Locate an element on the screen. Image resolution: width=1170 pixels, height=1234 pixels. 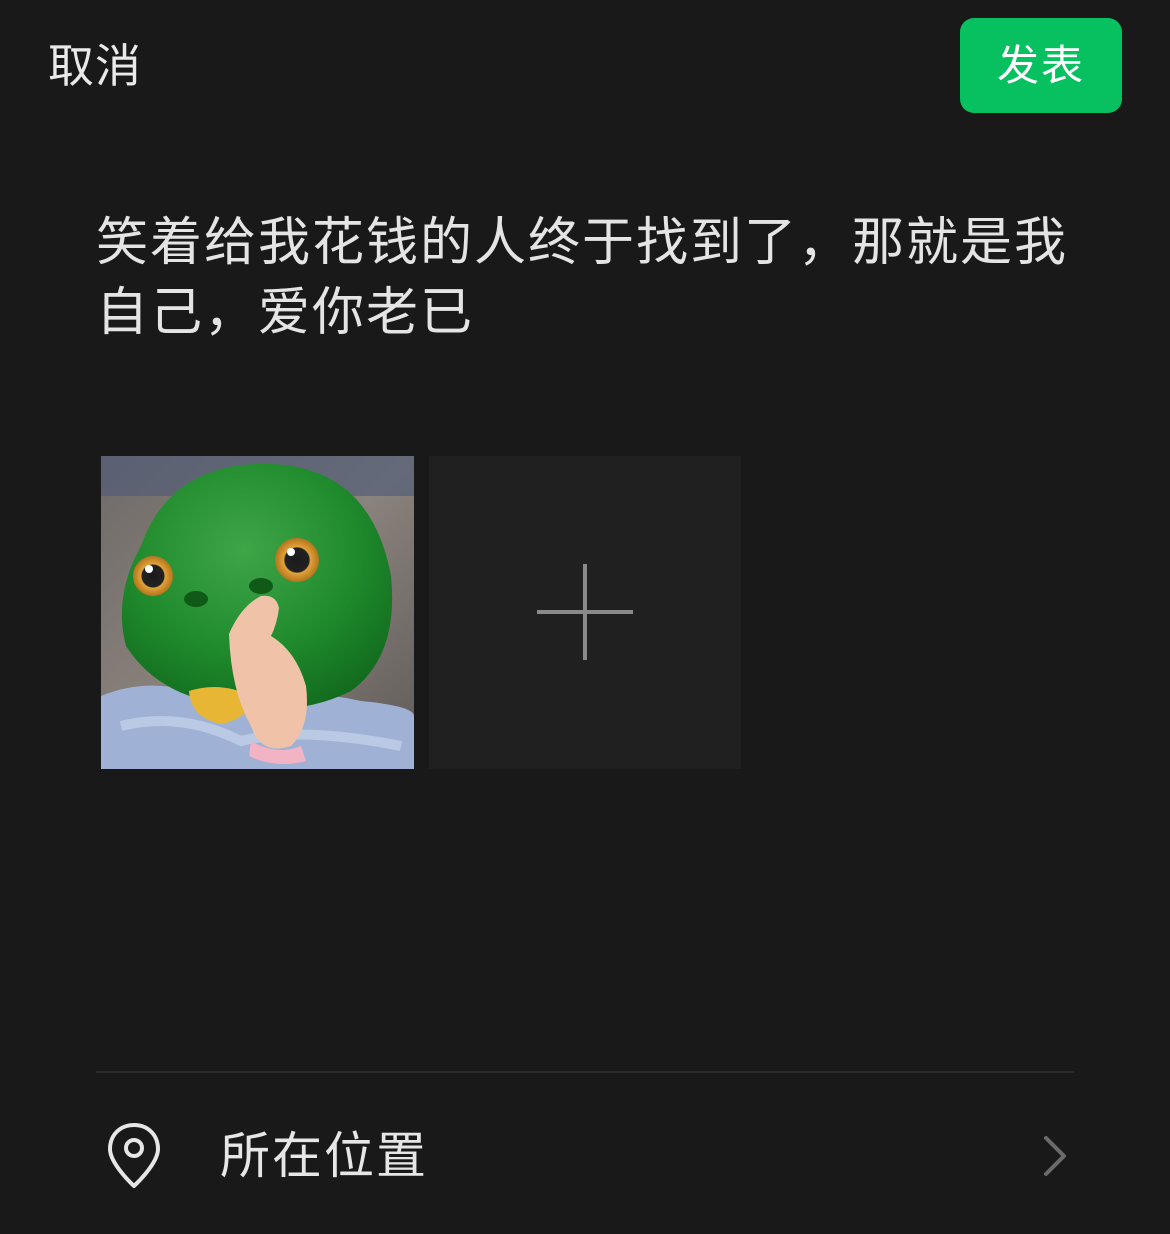
plus-icon is located at coordinates (585, 612).